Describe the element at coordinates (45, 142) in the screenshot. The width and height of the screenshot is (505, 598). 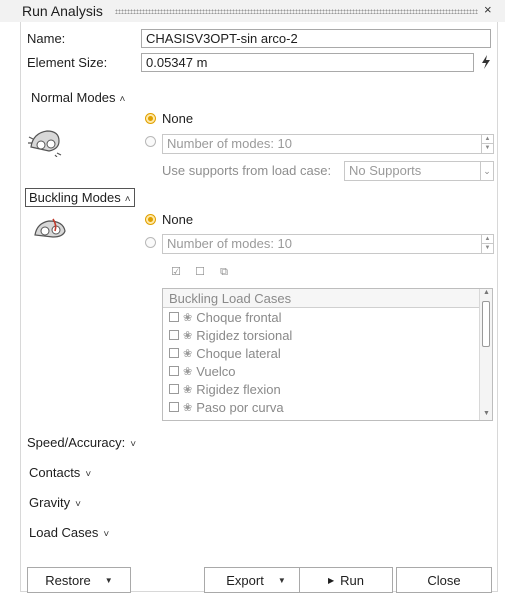
I see `normal-modes-icon` at that location.